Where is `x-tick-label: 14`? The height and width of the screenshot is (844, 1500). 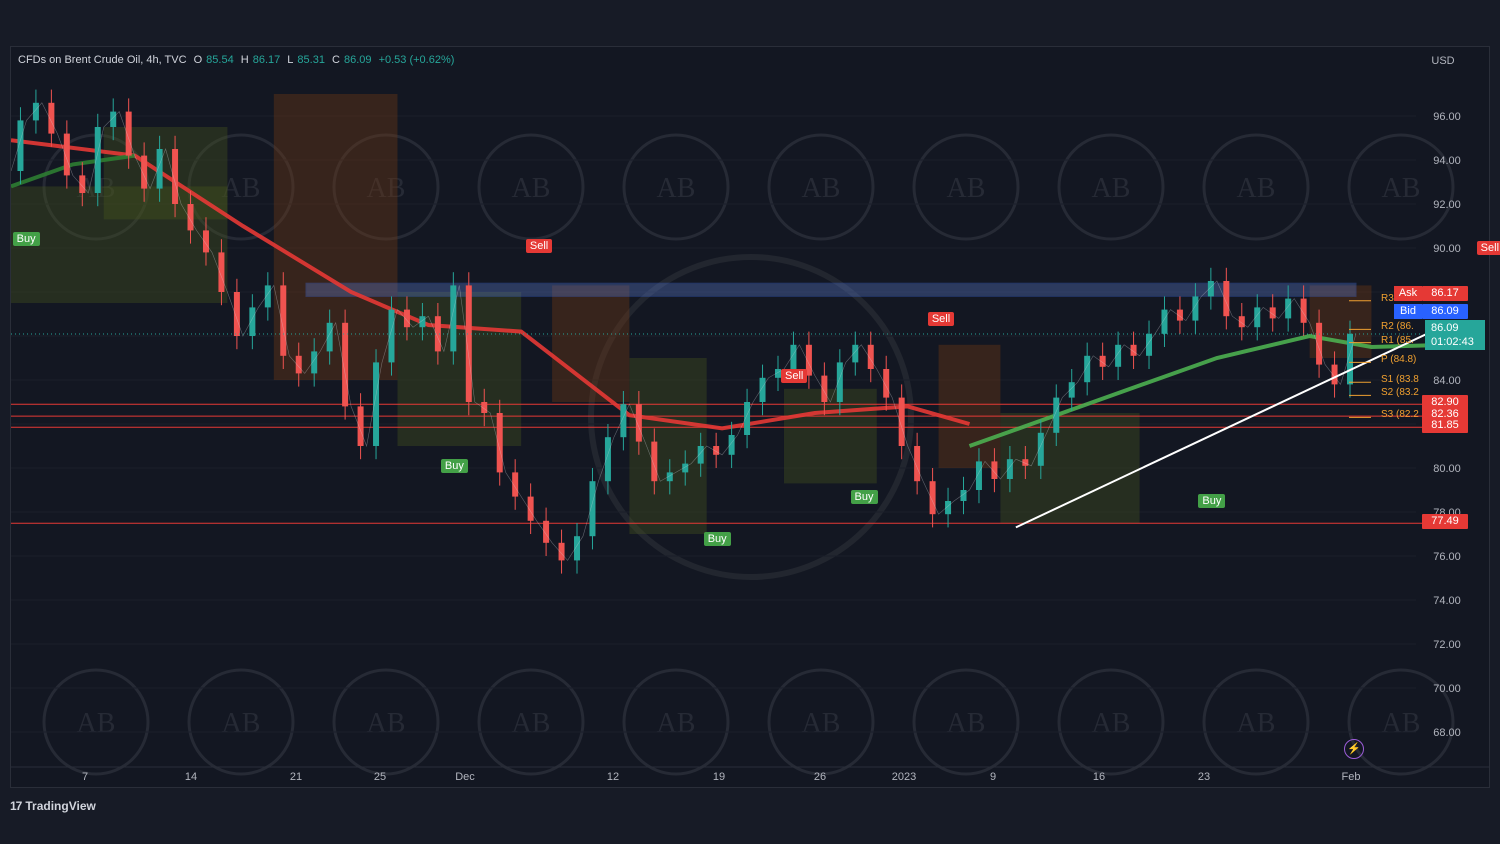
x-tick-label: 14 is located at coordinates (191, 777).